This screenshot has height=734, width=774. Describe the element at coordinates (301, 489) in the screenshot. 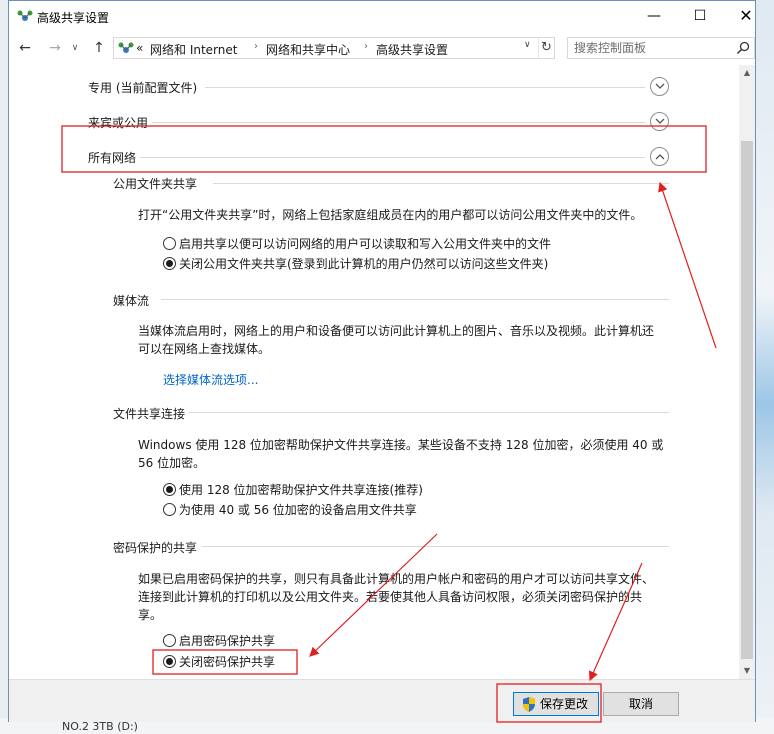

I see `radio-label: 使用 128 位加密帮助保护文件共享连接(推荐)` at that location.